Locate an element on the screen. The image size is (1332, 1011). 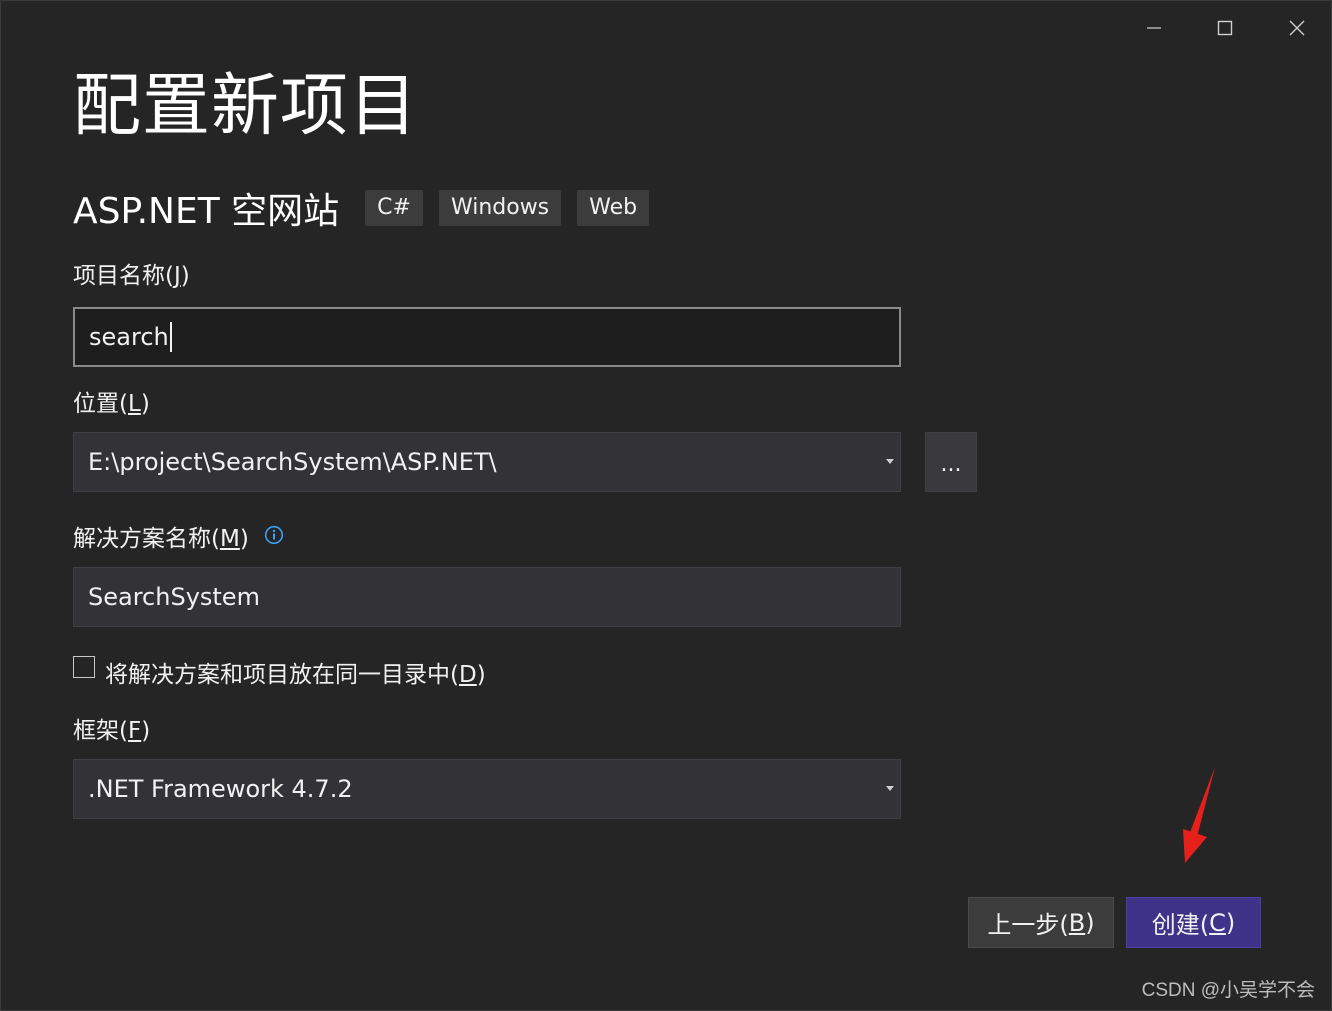
same-directory-label-close: ) is located at coordinates (481, 675).